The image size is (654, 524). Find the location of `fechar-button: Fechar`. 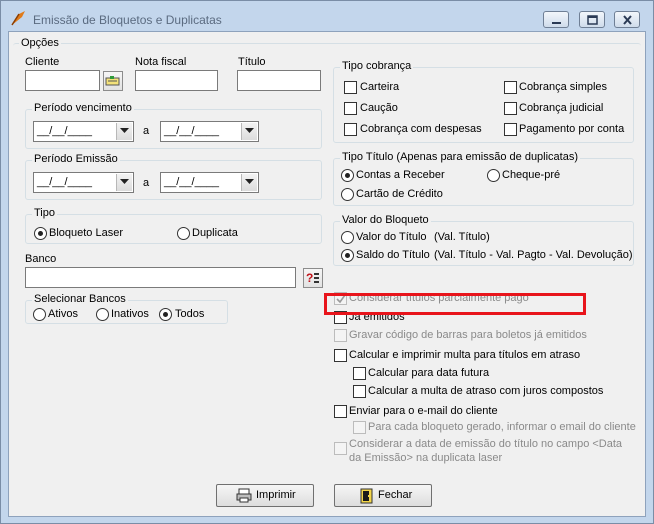

fechar-button: Fechar is located at coordinates (383, 495).